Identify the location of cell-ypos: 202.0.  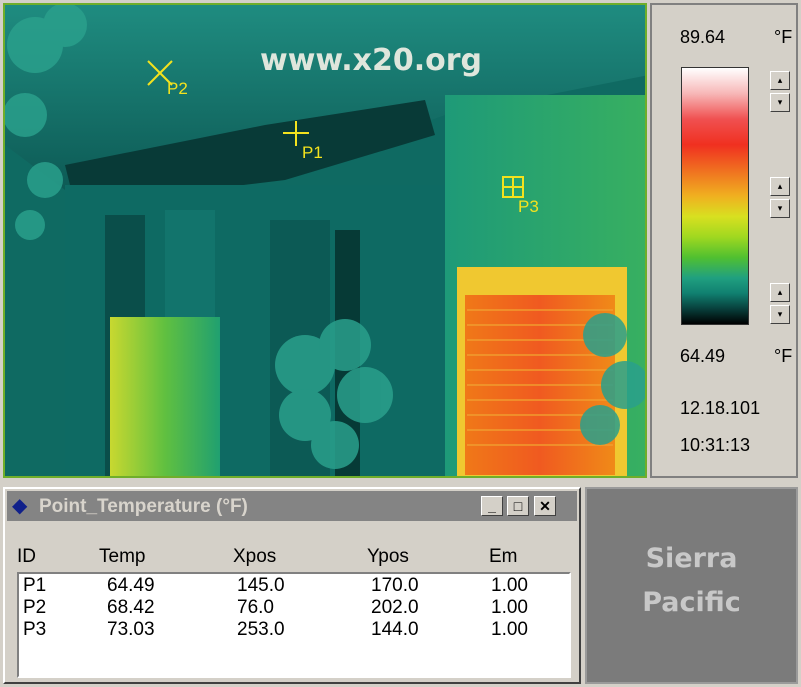
(395, 607).